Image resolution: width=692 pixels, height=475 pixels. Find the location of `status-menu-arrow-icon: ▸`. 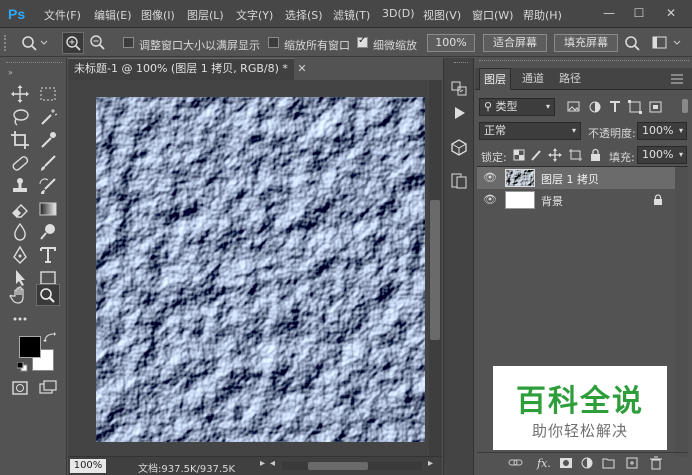

status-menu-arrow-icon: ▸ is located at coordinates (262, 463).